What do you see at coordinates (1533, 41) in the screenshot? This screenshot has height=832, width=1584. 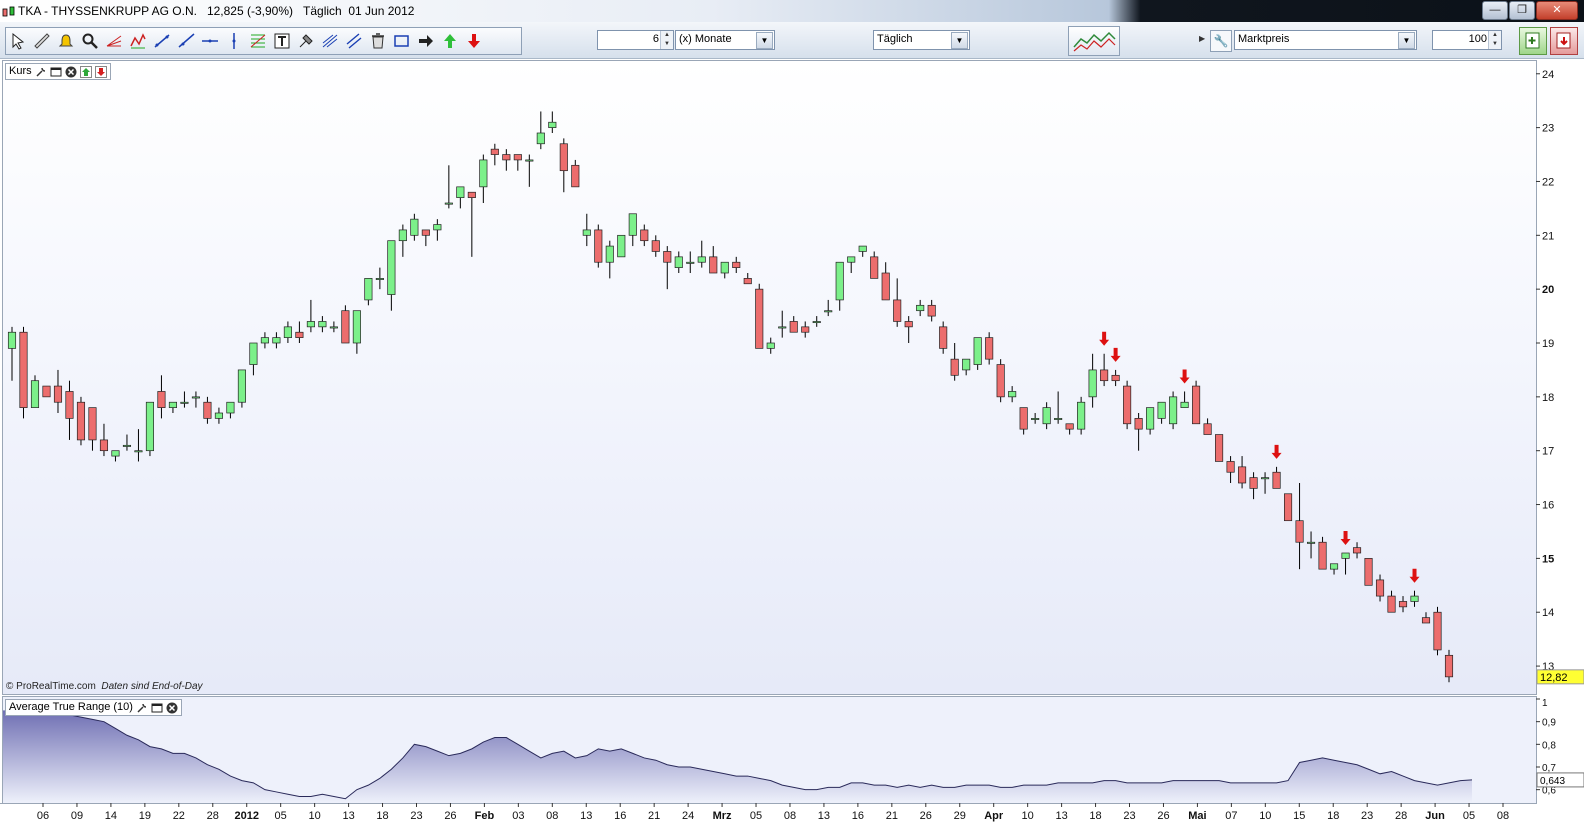 I see `new-window-button` at bounding box center [1533, 41].